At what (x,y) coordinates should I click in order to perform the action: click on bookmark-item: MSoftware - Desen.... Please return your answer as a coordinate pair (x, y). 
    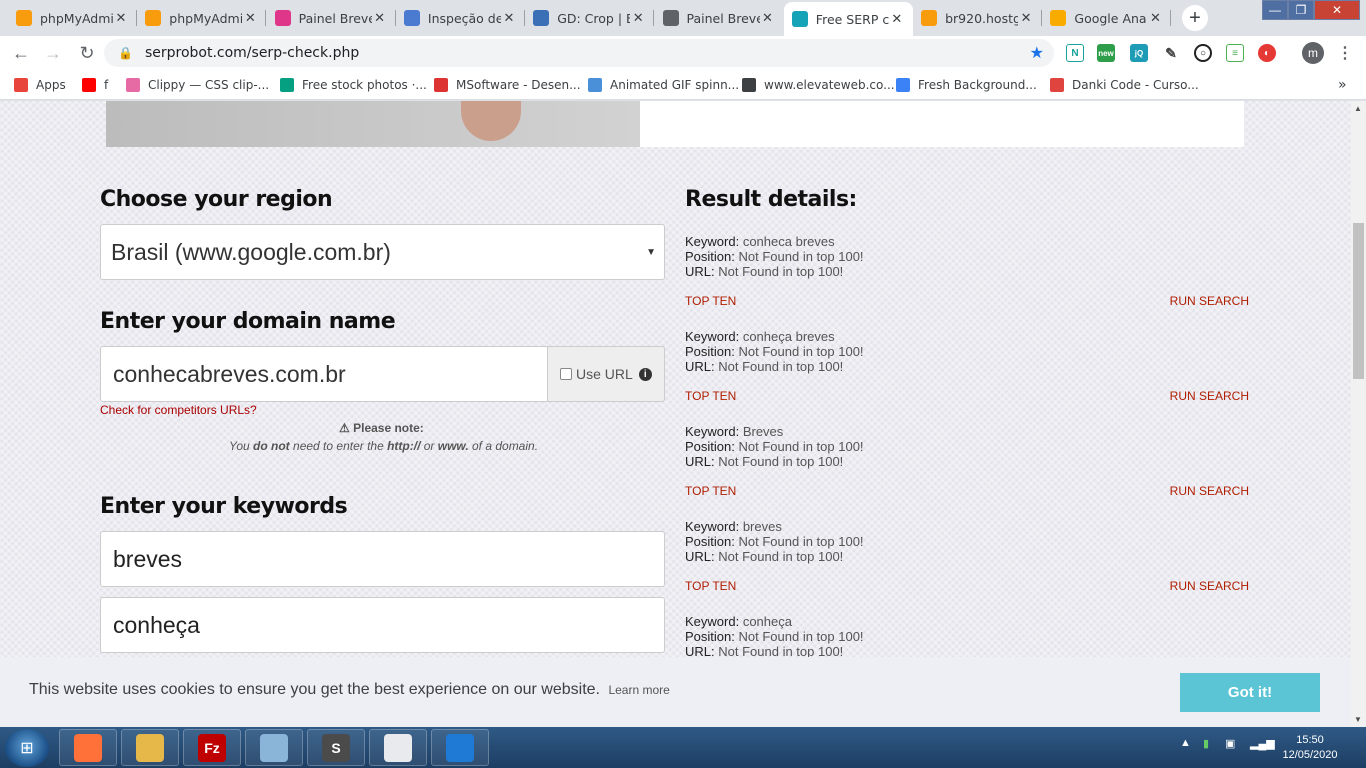
    Looking at the image, I should click on (507, 85).